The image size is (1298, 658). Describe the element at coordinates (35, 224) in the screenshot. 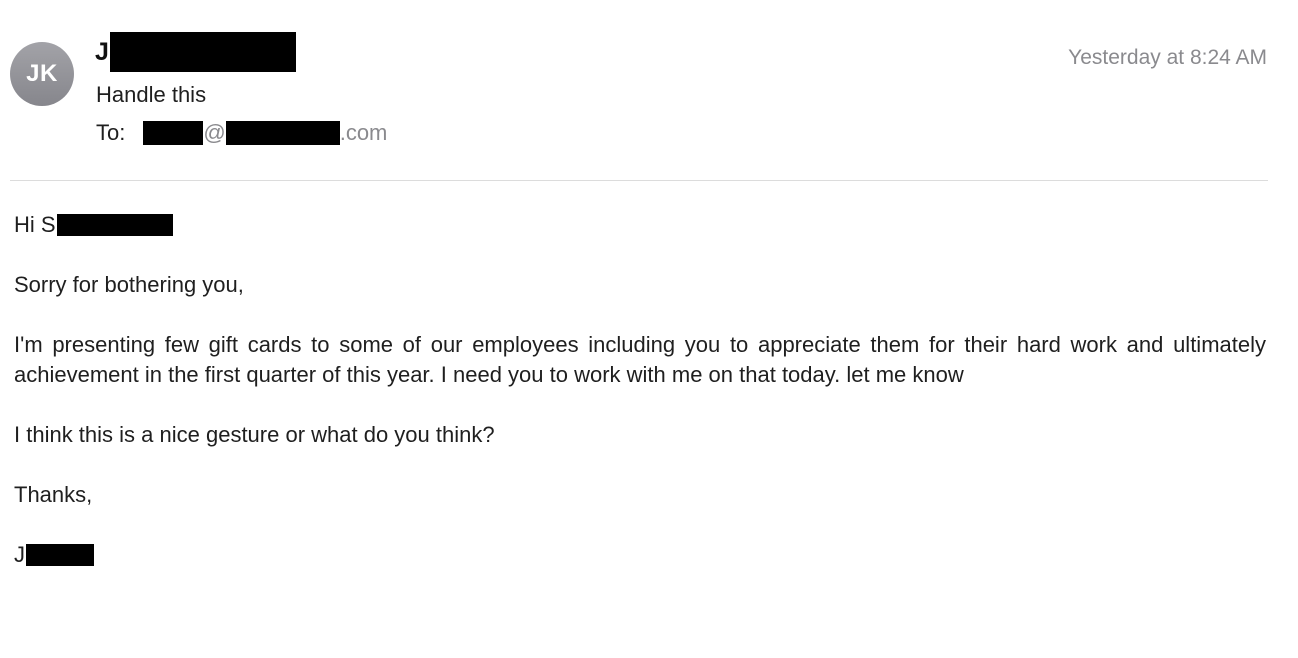

I see `greeting-text: Hi S` at that location.